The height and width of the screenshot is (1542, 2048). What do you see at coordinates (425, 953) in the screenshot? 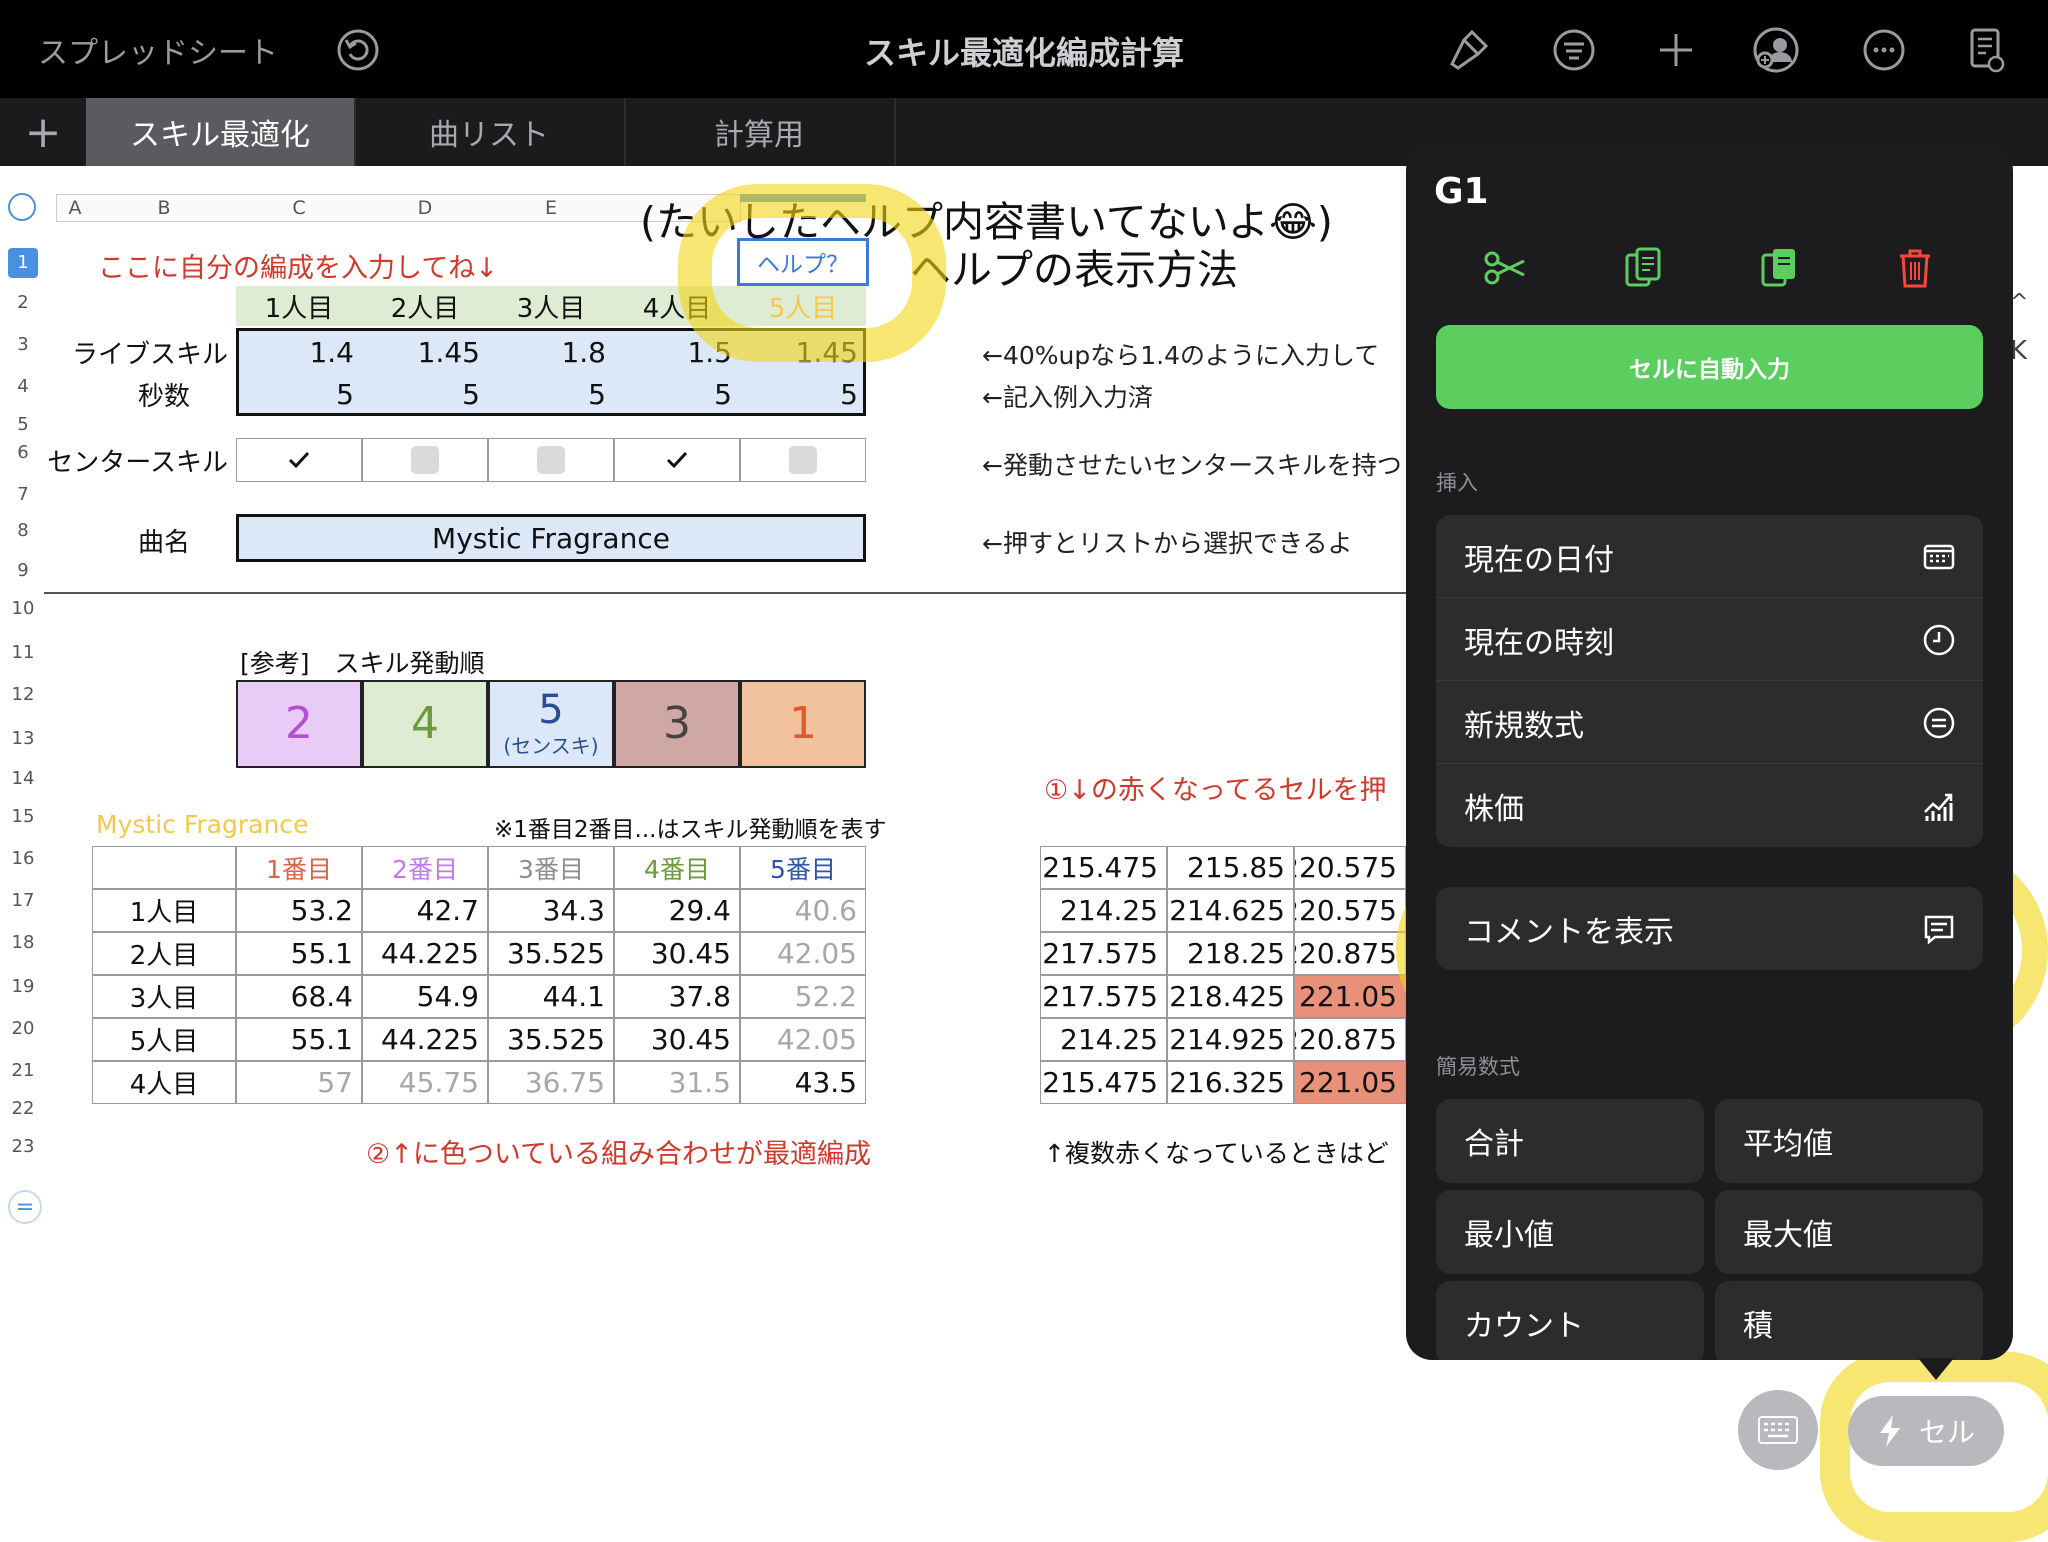
I see `table-cell: 44.225` at bounding box center [425, 953].